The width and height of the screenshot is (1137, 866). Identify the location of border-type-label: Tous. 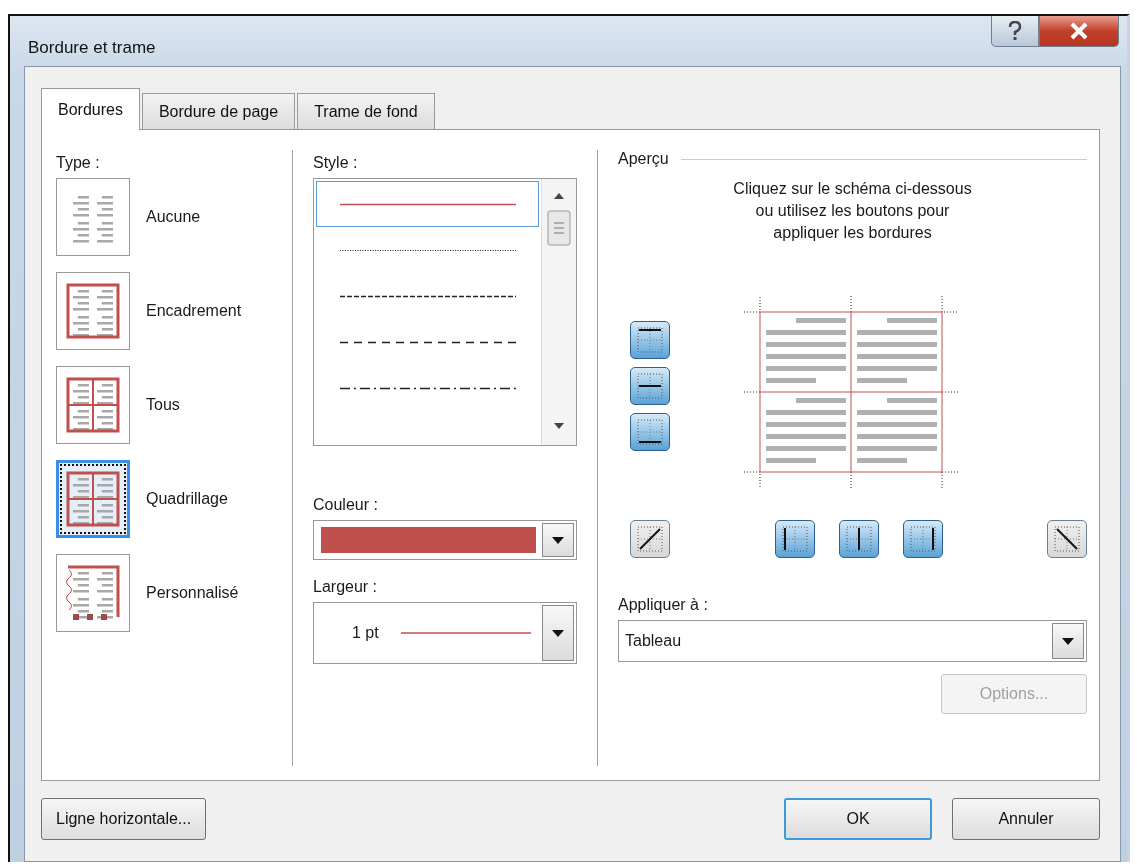
(163, 405).